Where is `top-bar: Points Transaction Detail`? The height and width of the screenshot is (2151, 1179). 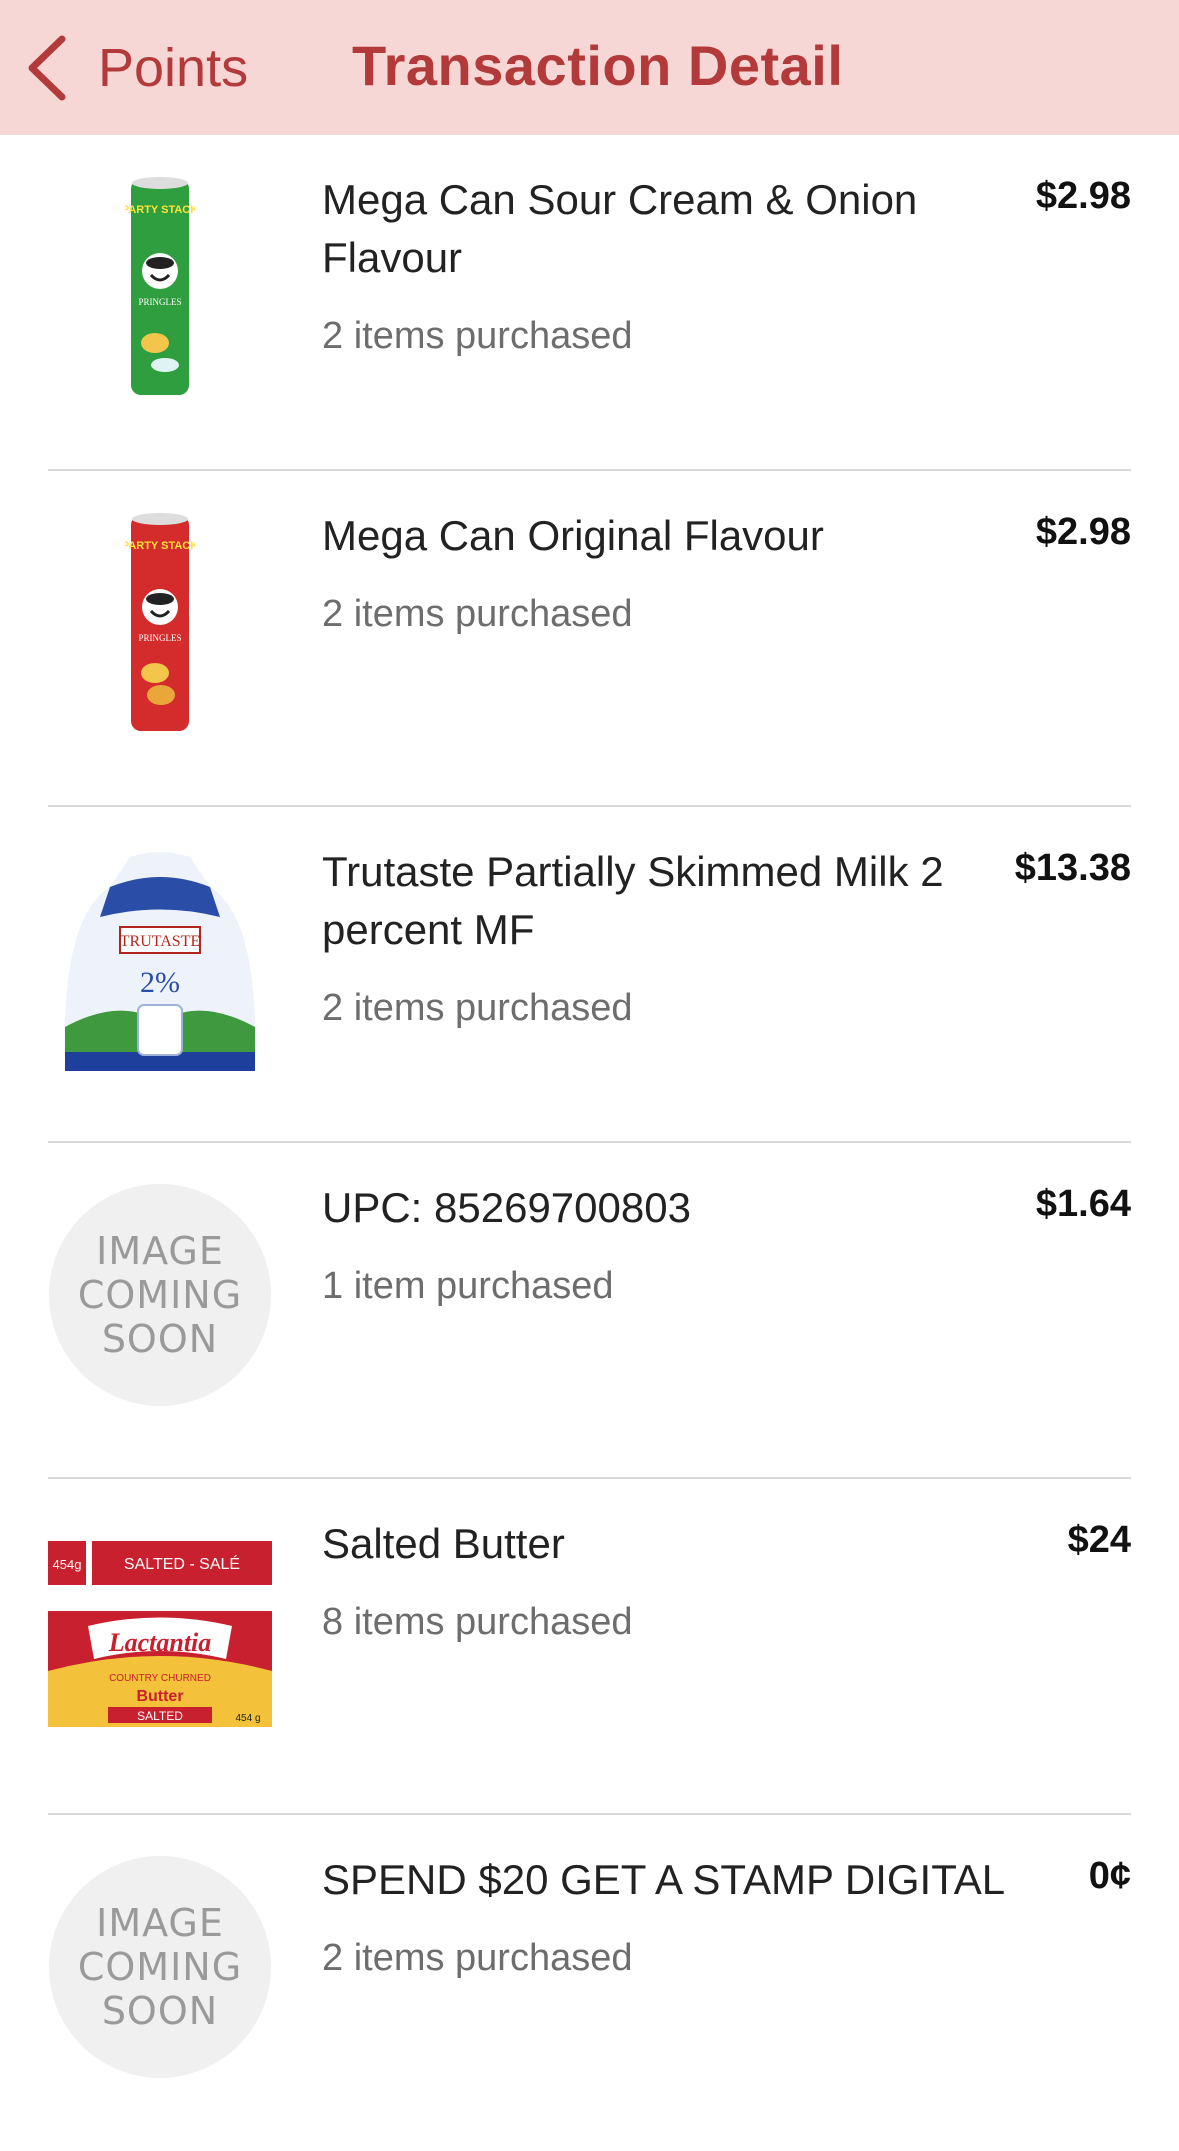
top-bar: Points Transaction Detail is located at coordinates (589, 67).